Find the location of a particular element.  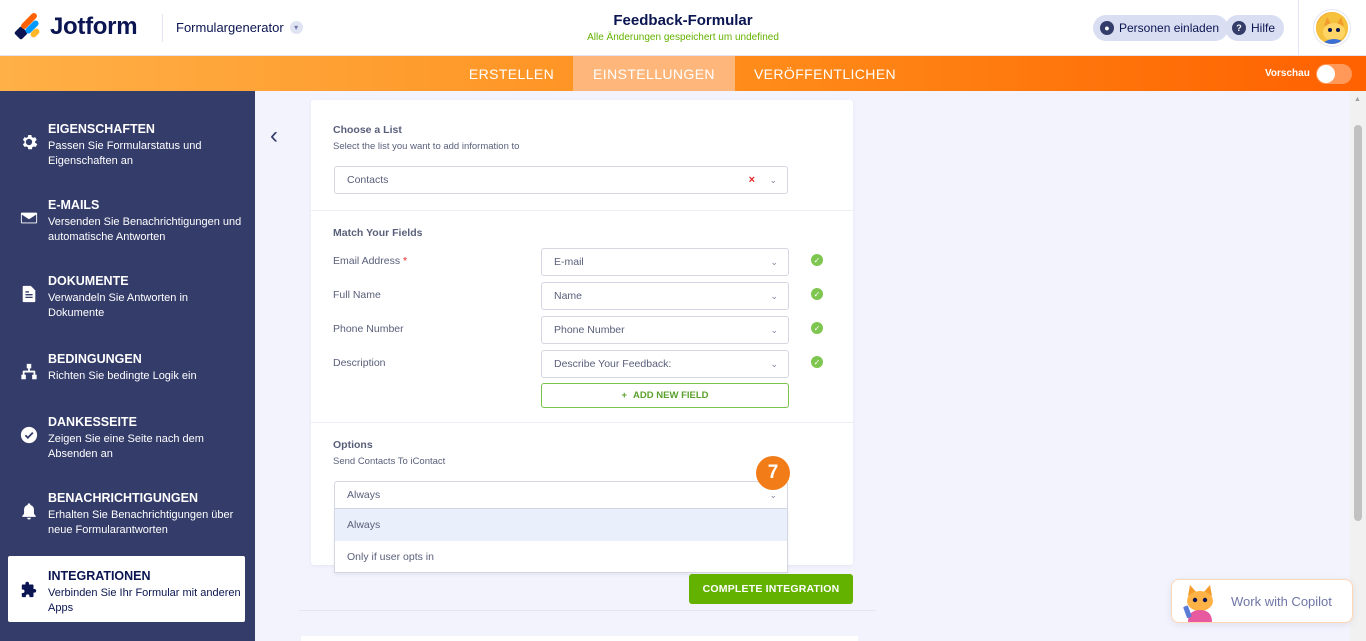

copilot-avatar-icon is located at coordinates (1198, 603).